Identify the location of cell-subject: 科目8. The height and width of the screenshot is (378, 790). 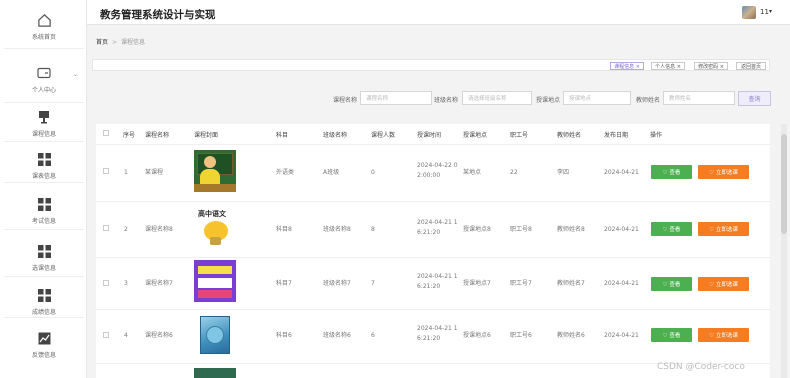
(284, 229).